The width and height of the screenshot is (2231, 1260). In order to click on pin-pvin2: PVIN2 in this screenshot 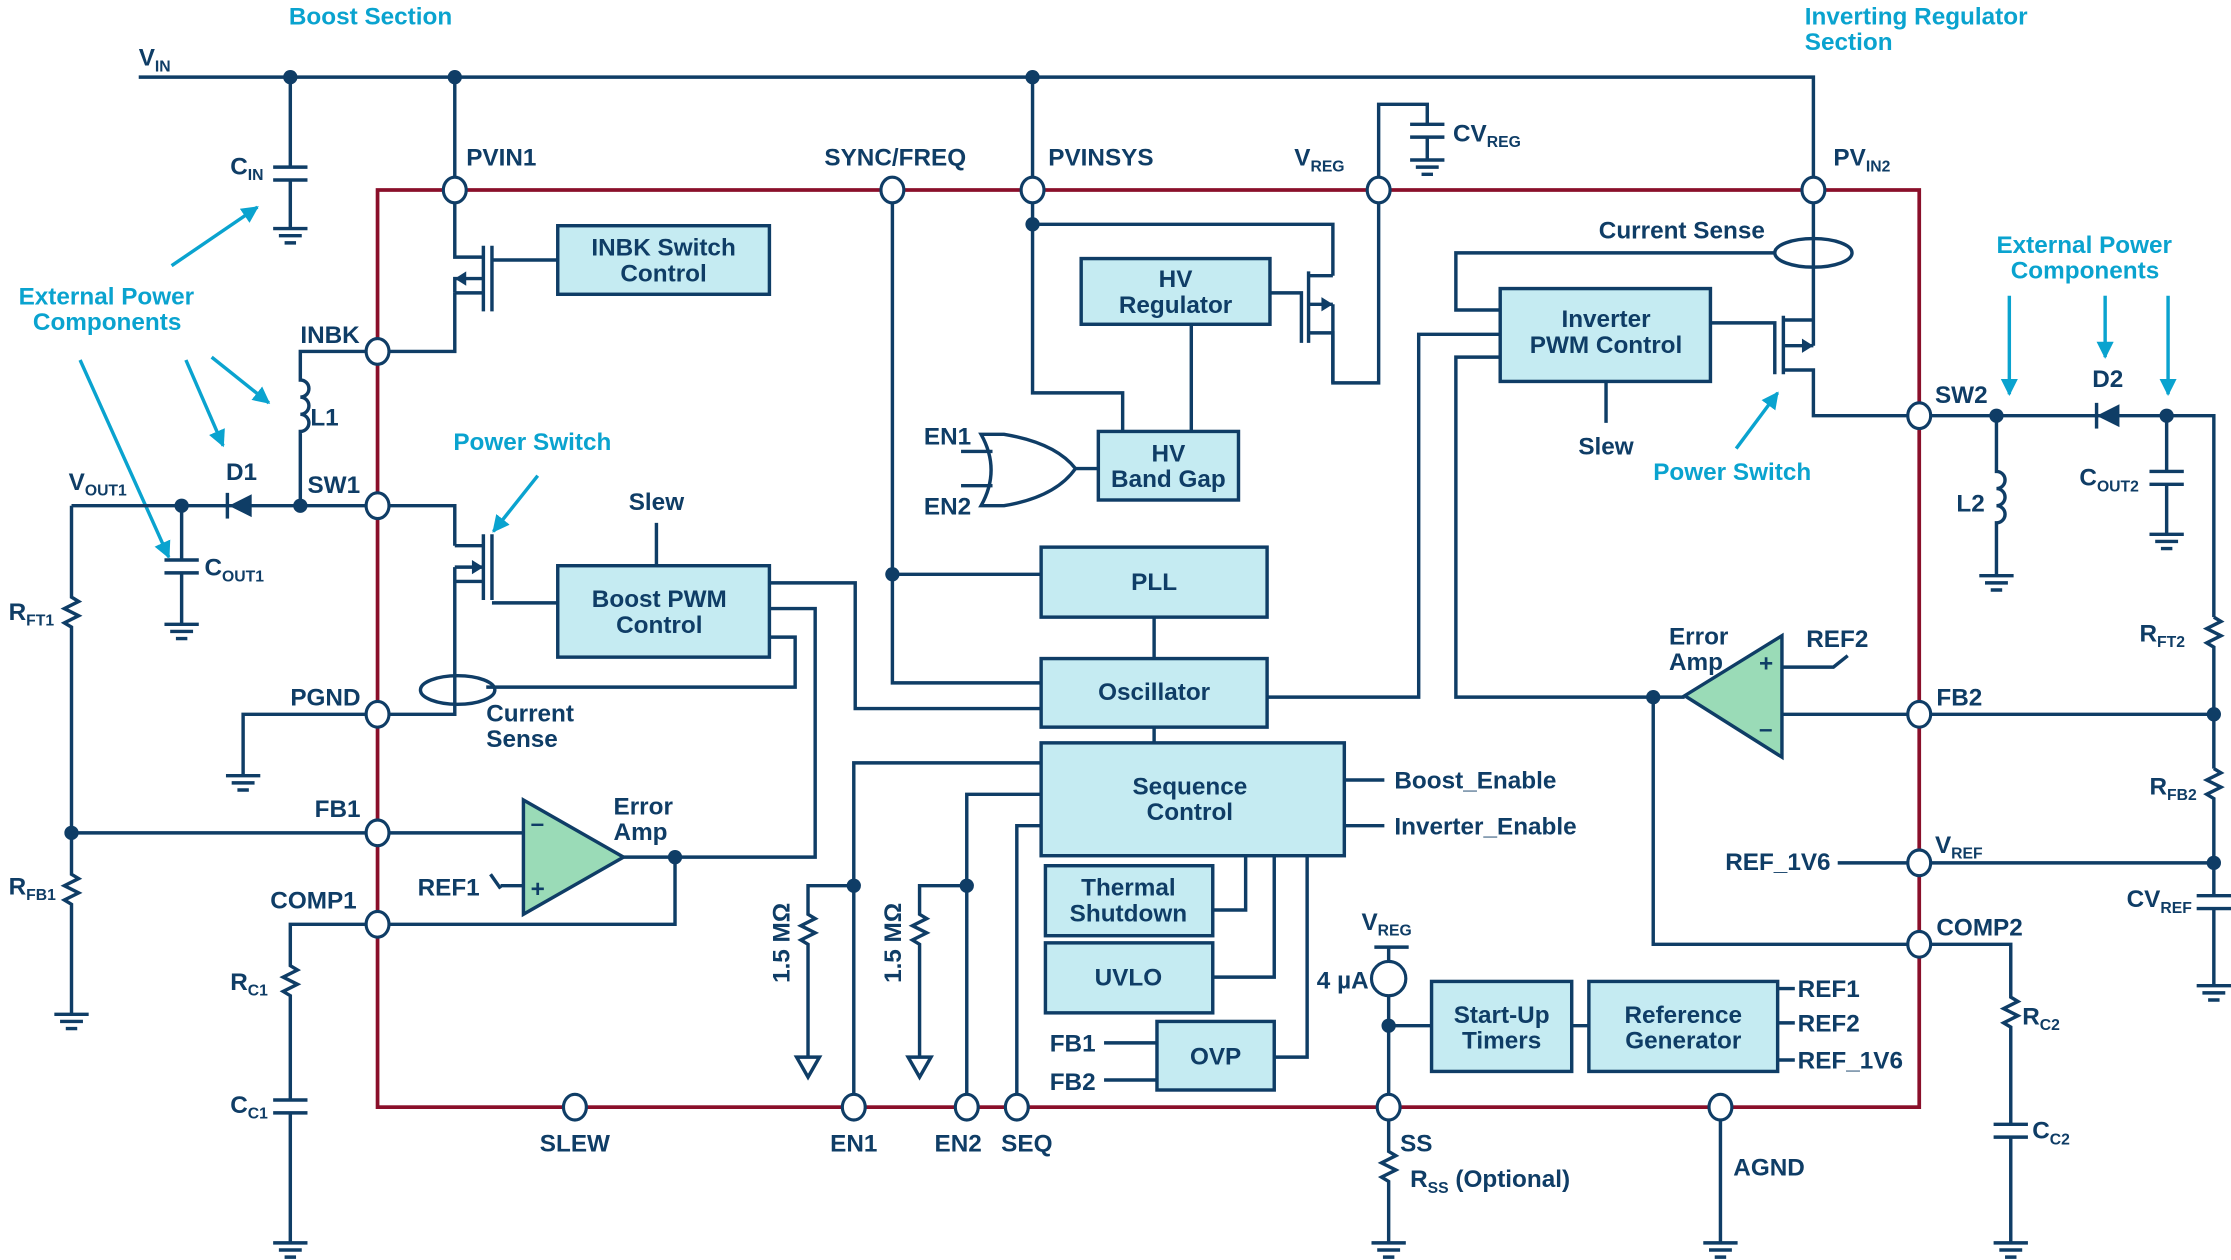, I will do `click(1845, 175)`.